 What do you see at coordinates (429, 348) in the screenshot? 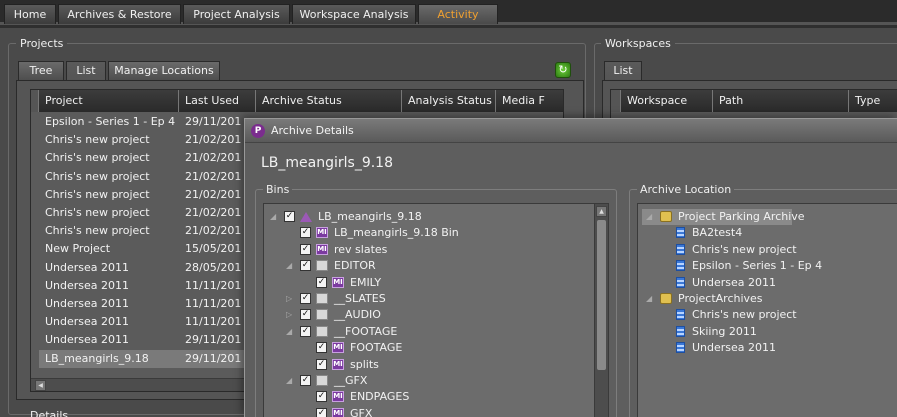
I see `bin-tree-item: ✓ MI FOOTAGE` at bounding box center [429, 348].